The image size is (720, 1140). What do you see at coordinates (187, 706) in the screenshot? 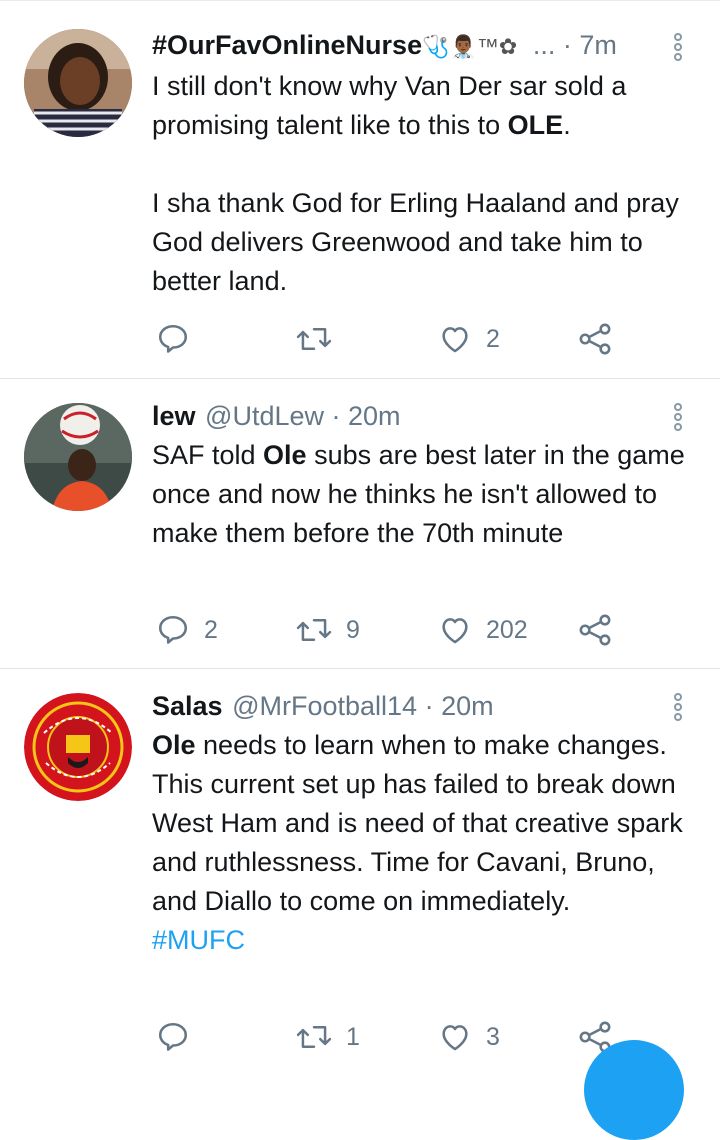
I see `display-name: Salas` at bounding box center [187, 706].